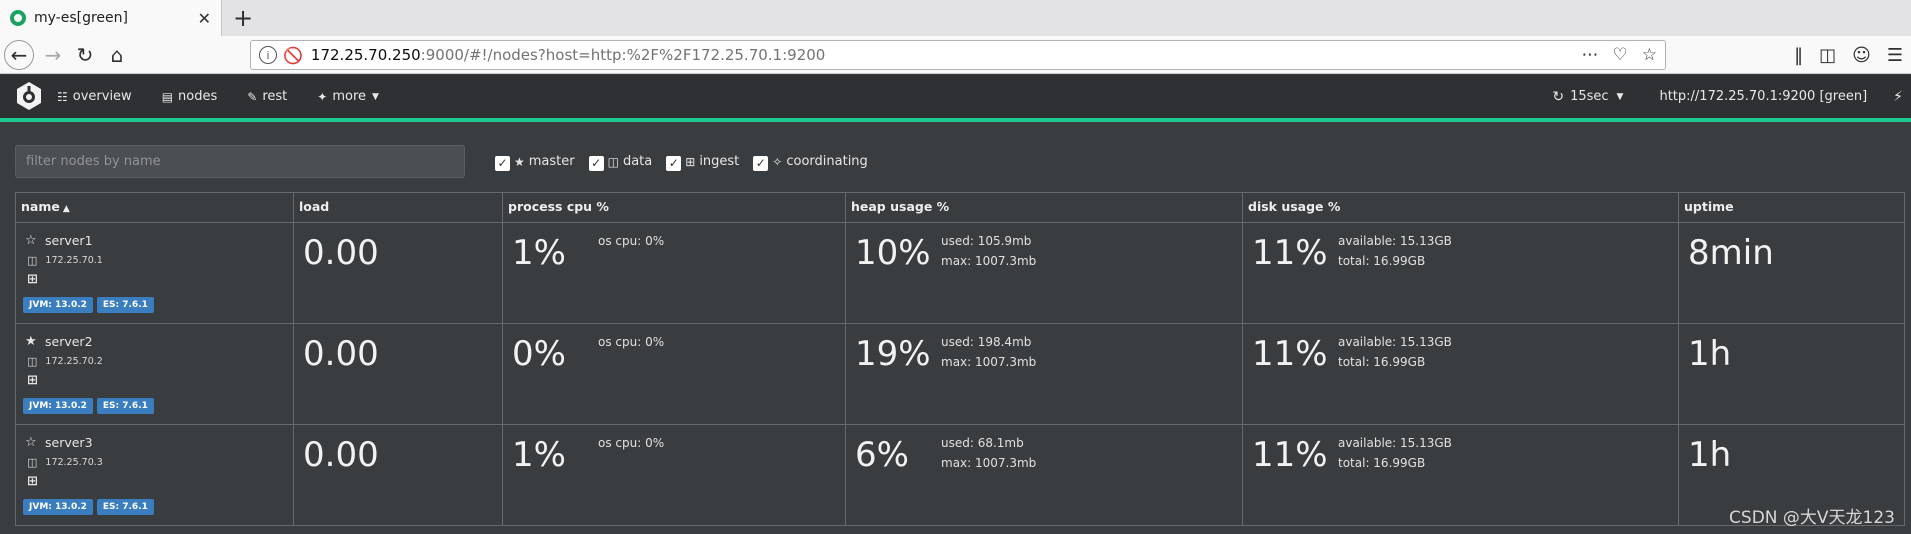 The width and height of the screenshot is (1911, 534). What do you see at coordinates (154, 341) in the screenshot?
I see `node-name-line: ★ server2` at bounding box center [154, 341].